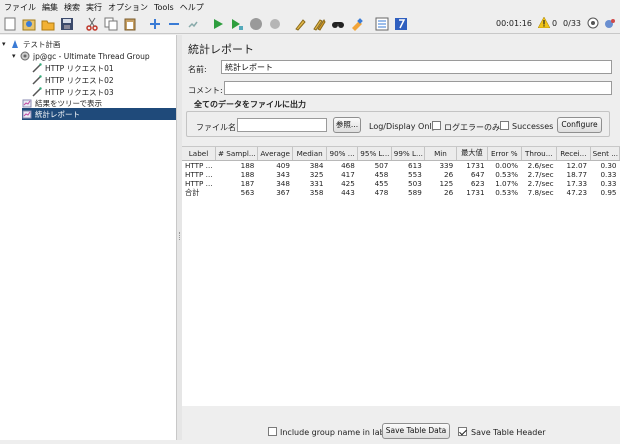  Describe the element at coordinates (10, 24) in the screenshot. I see `new-icon` at that location.